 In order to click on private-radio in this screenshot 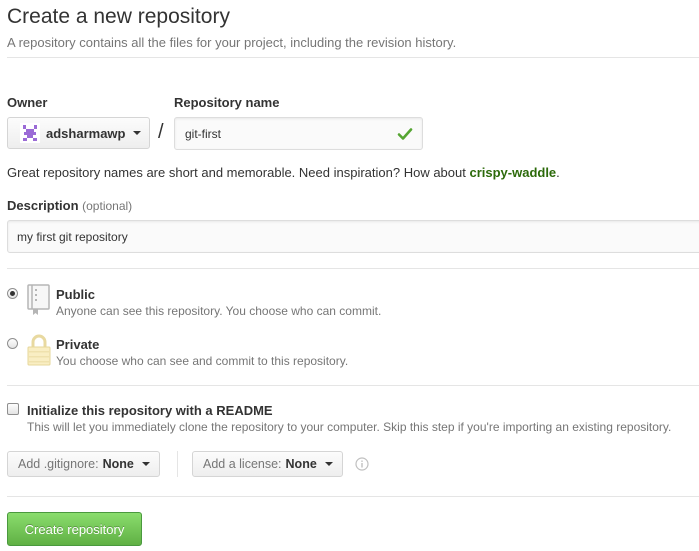, I will do `click(12, 343)`.